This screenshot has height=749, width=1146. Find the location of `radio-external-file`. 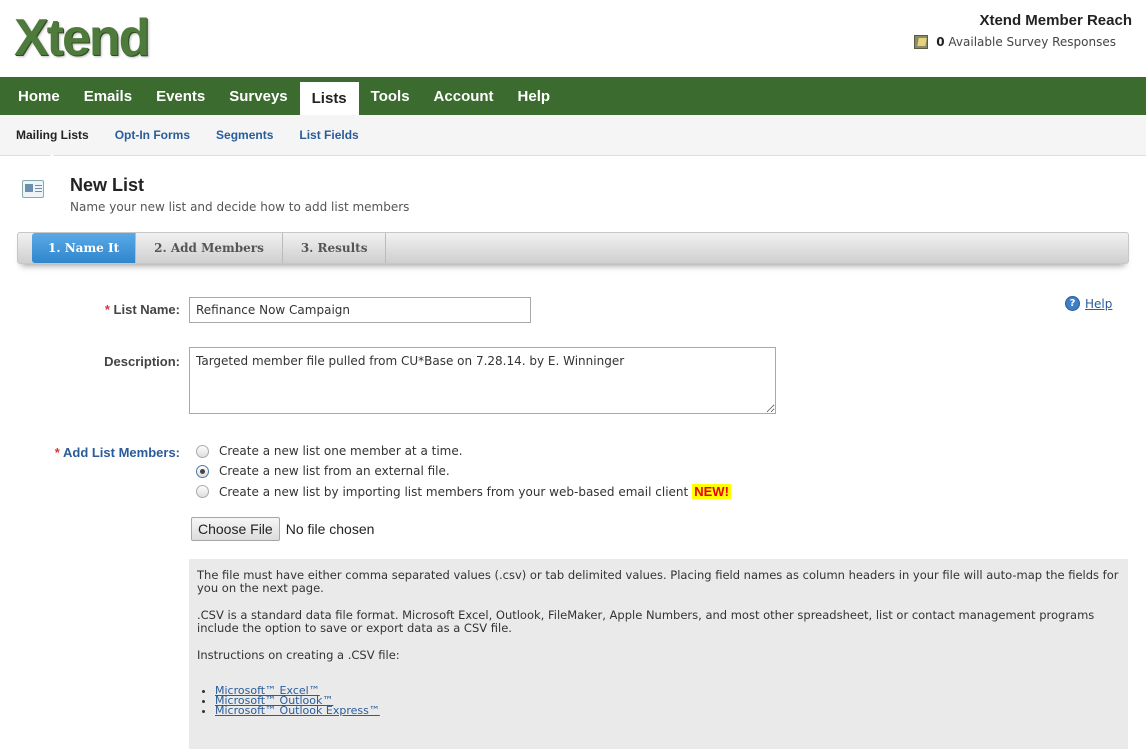

radio-external-file is located at coordinates (202, 471).